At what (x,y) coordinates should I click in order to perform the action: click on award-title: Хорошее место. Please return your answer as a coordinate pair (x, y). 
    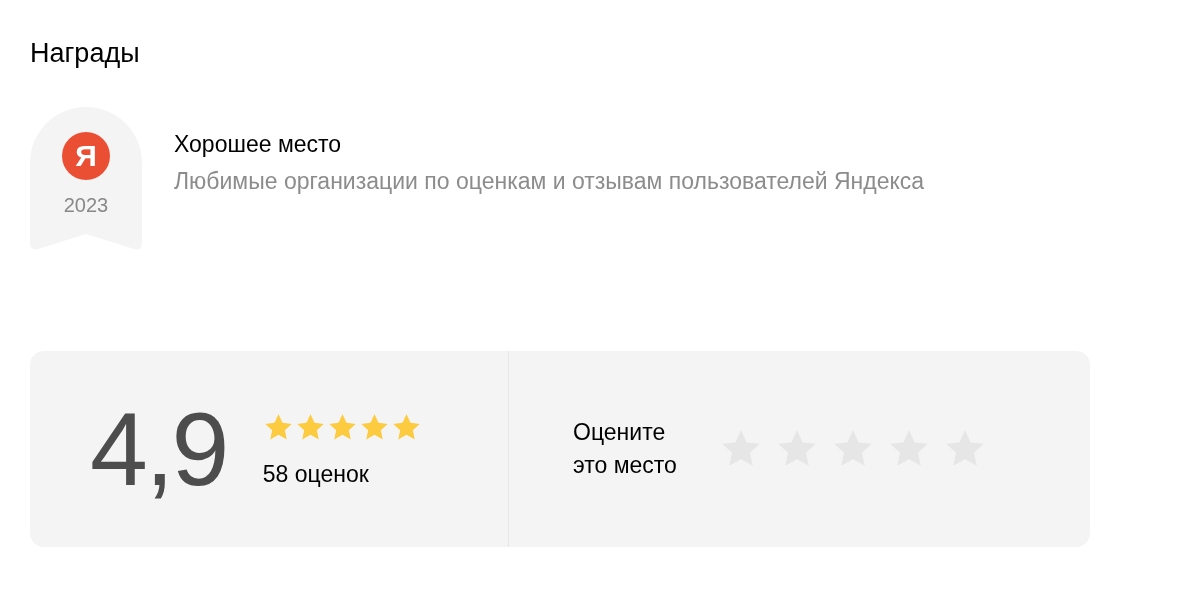
    Looking at the image, I should click on (258, 144).